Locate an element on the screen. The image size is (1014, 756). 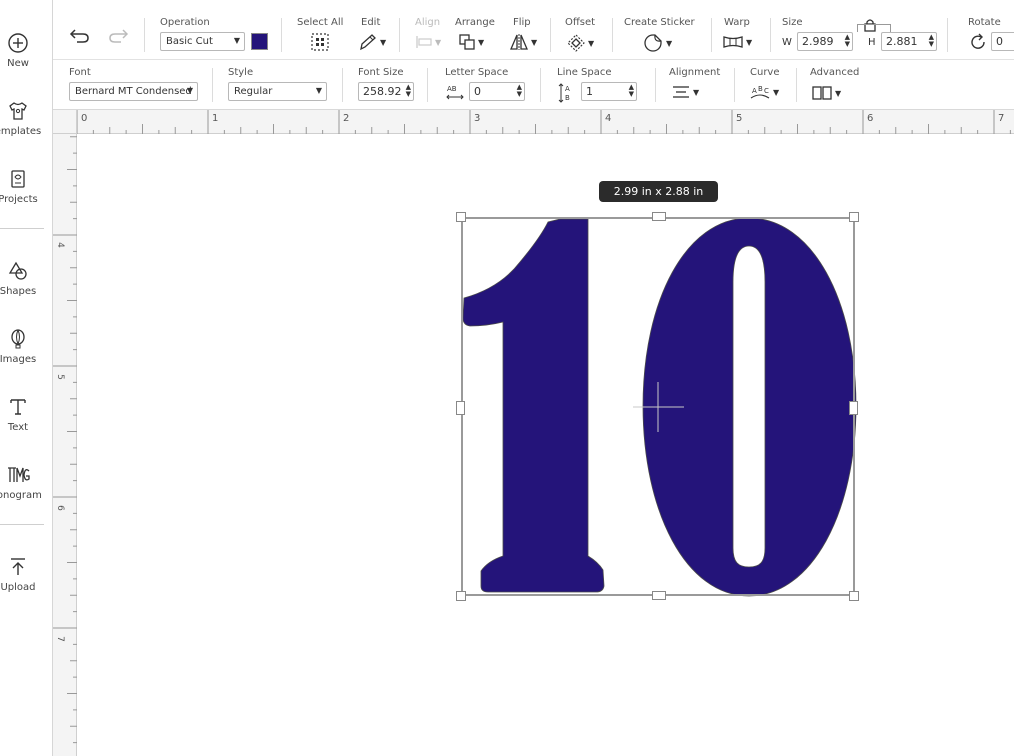
resize-handle-top-right is located at coordinates (854, 217).